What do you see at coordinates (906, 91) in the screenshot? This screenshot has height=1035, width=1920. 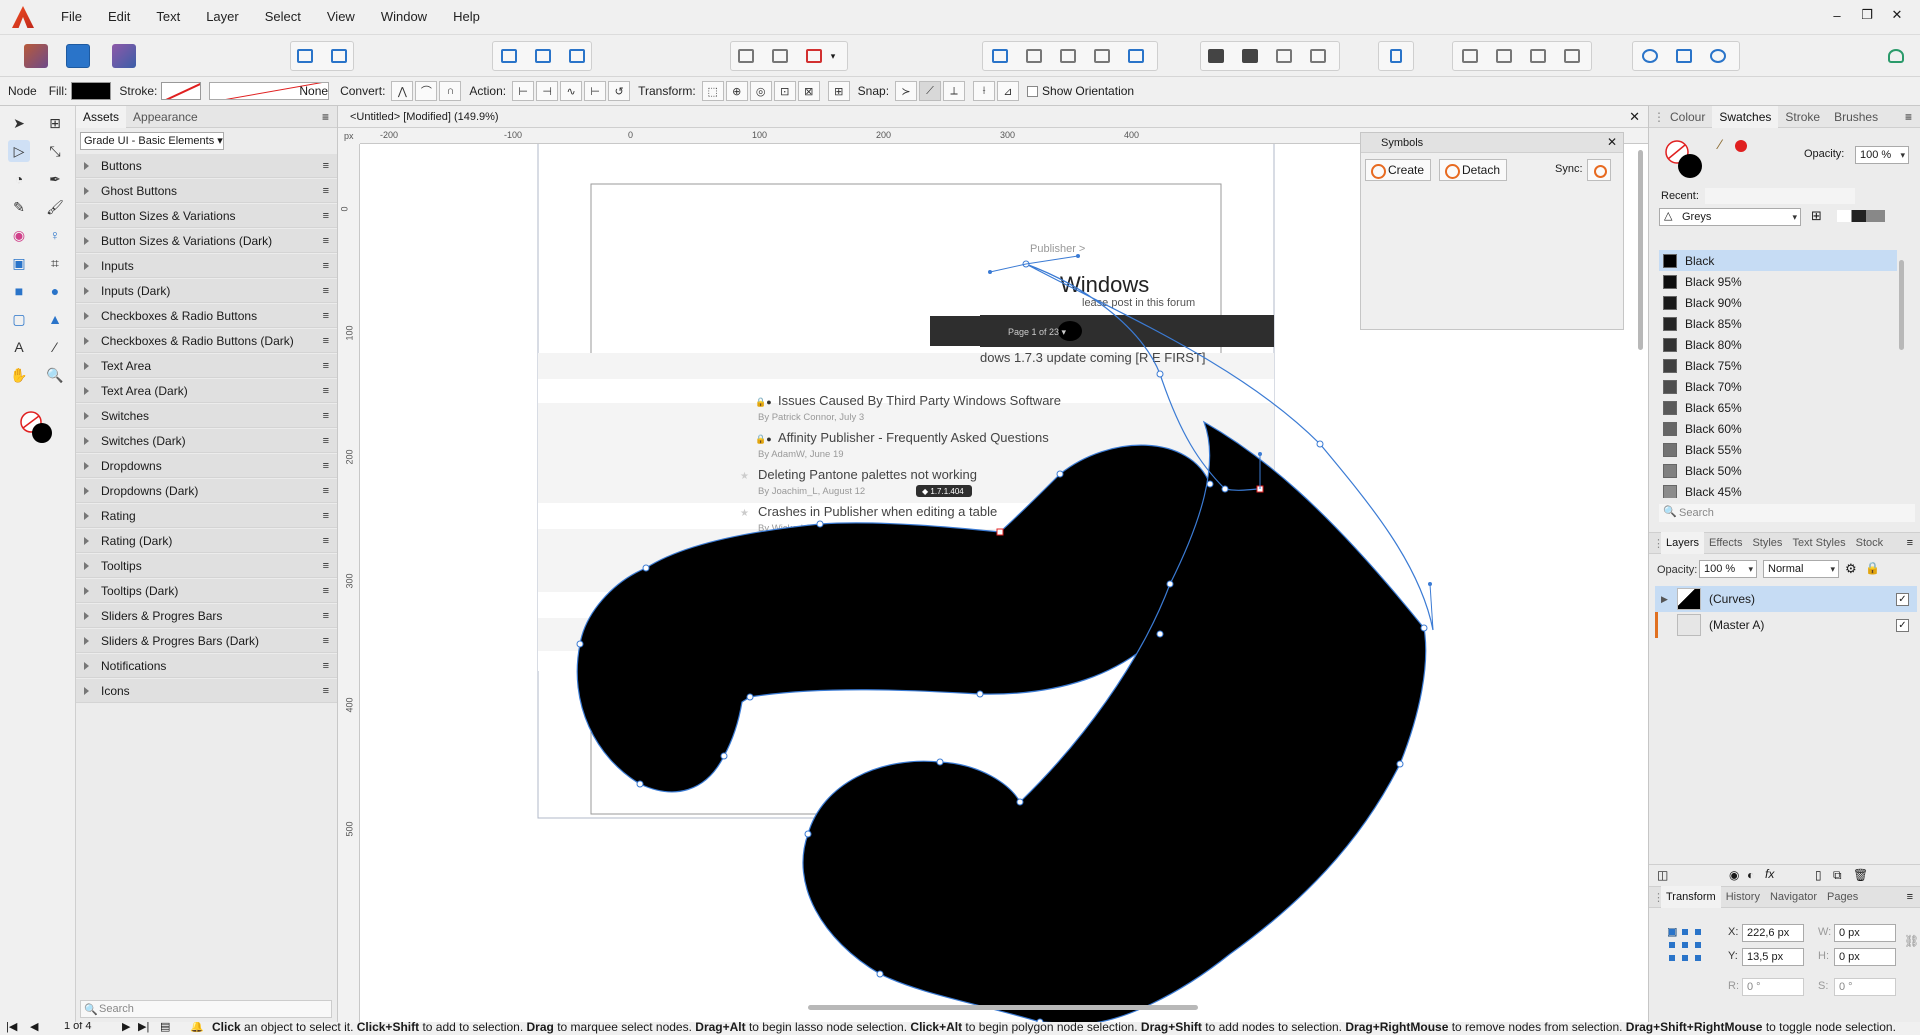 I see `snap-node-icon: ≻` at bounding box center [906, 91].